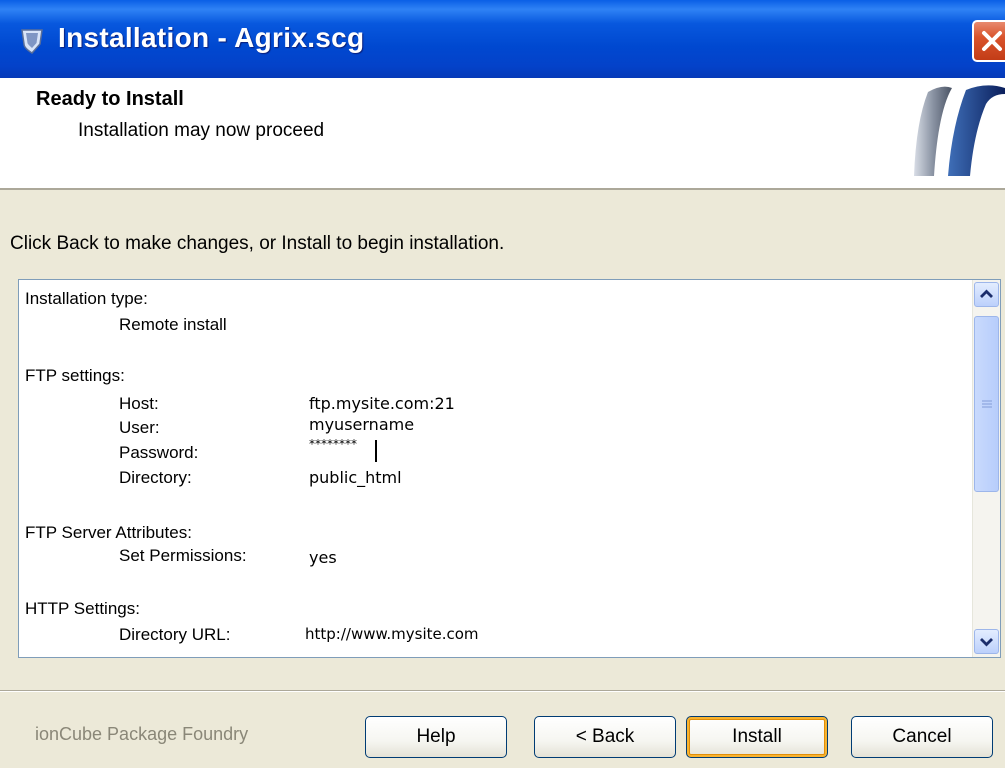 The height and width of the screenshot is (768, 1005). I want to click on user-label: User:, so click(139, 427).